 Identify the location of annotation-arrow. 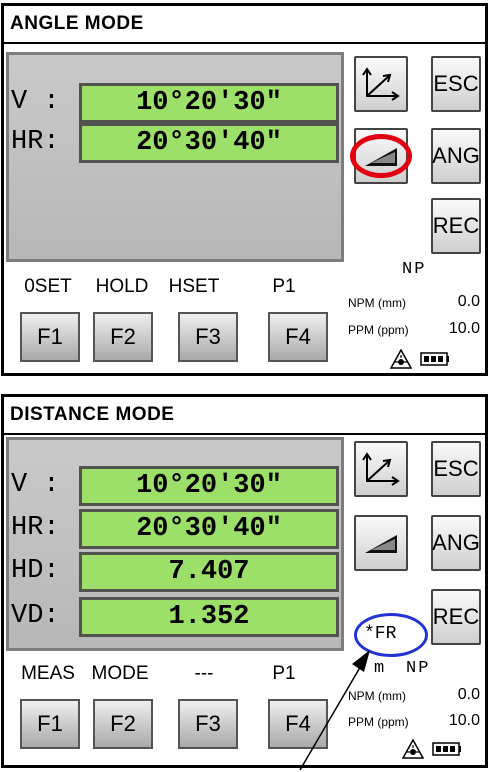
(334, 710).